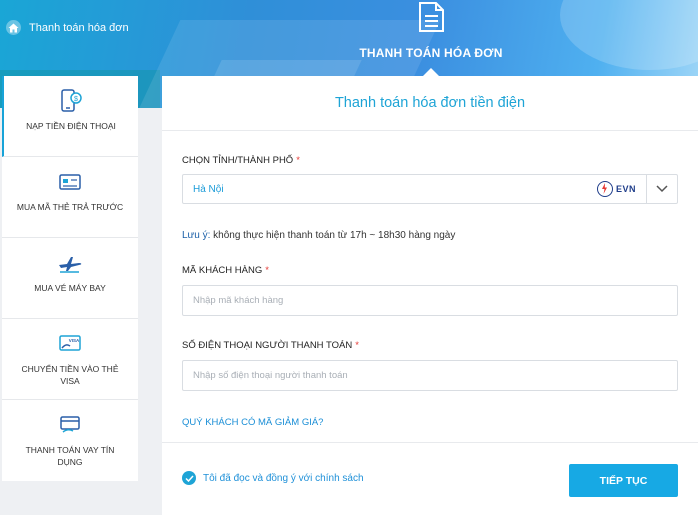 This screenshot has height=515, width=698. I want to click on tab-bill-payment: THANH TOÁN HÓA ĐƠN, so click(431, 38).